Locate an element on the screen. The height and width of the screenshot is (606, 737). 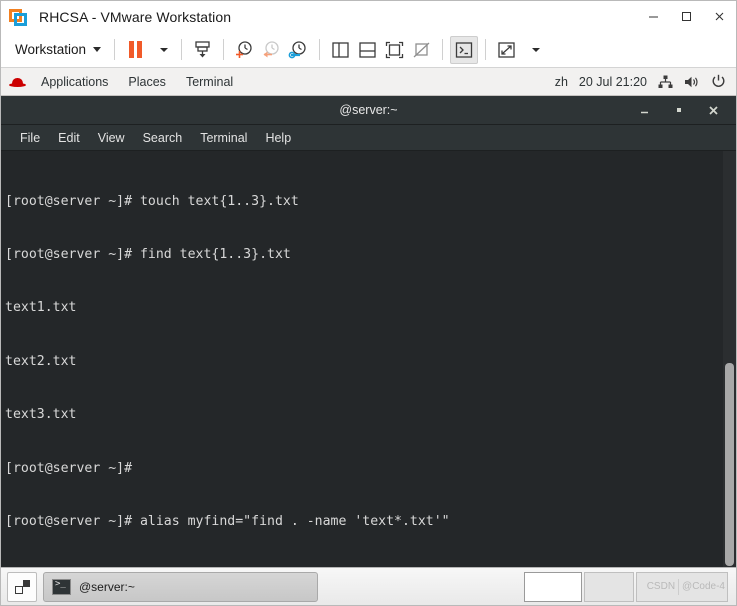
input-source-indicator: zh is located at coordinates (561, 82).